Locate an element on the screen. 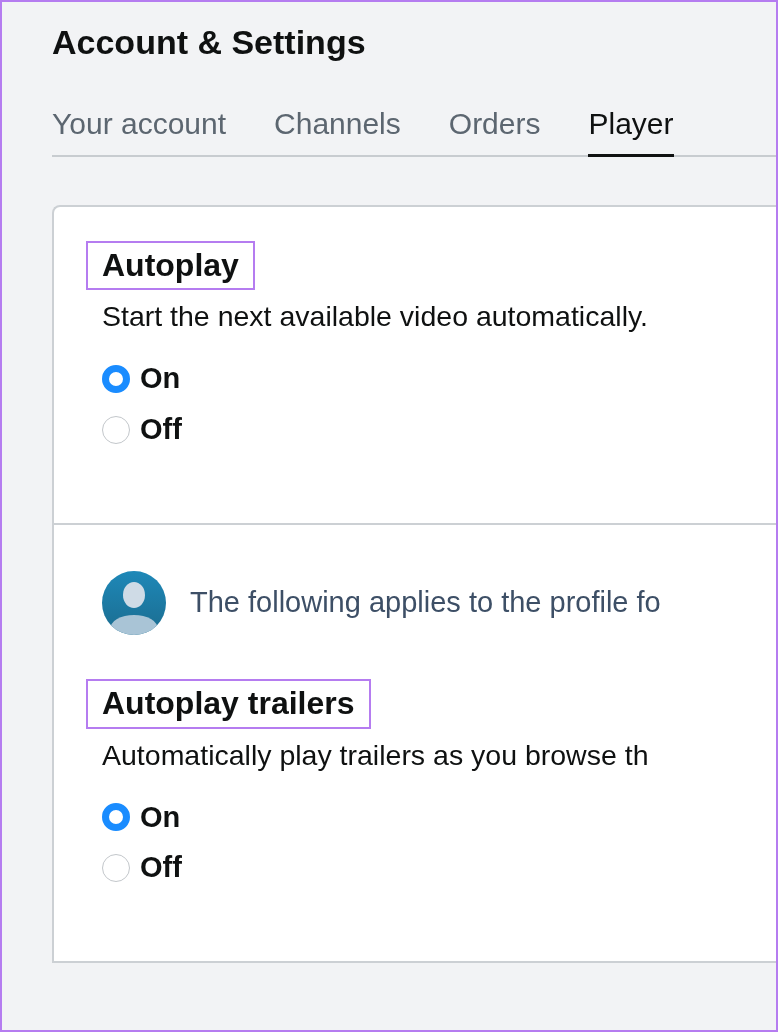 Image resolution: width=778 pixels, height=1032 pixels. page-title: Account & Settings is located at coordinates (209, 42).